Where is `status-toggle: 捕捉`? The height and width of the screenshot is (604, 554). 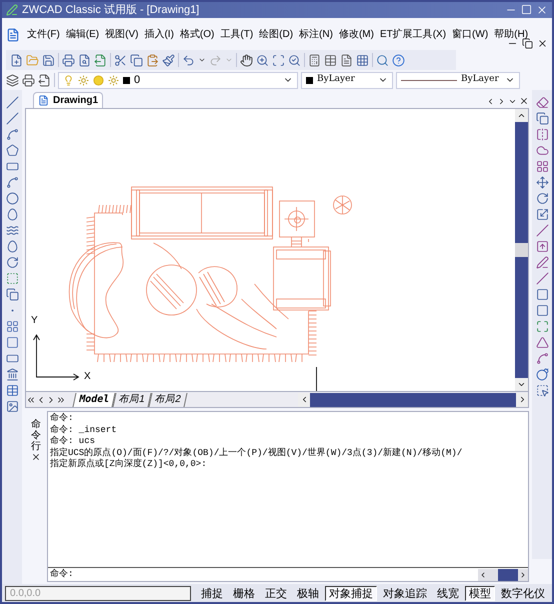
status-toggle: 捕捉 is located at coordinates (212, 593).